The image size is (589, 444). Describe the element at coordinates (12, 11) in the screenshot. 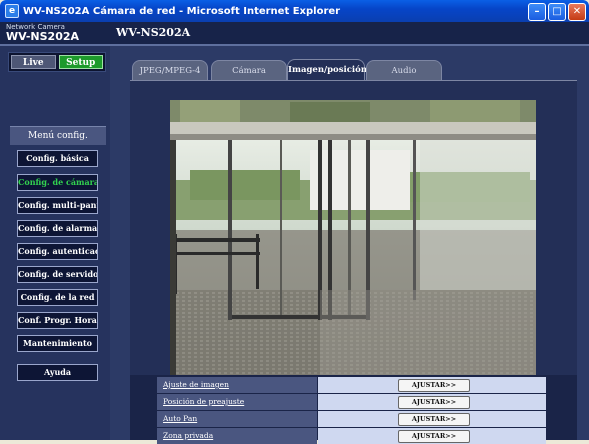

I see `ie-icon: e` at that location.